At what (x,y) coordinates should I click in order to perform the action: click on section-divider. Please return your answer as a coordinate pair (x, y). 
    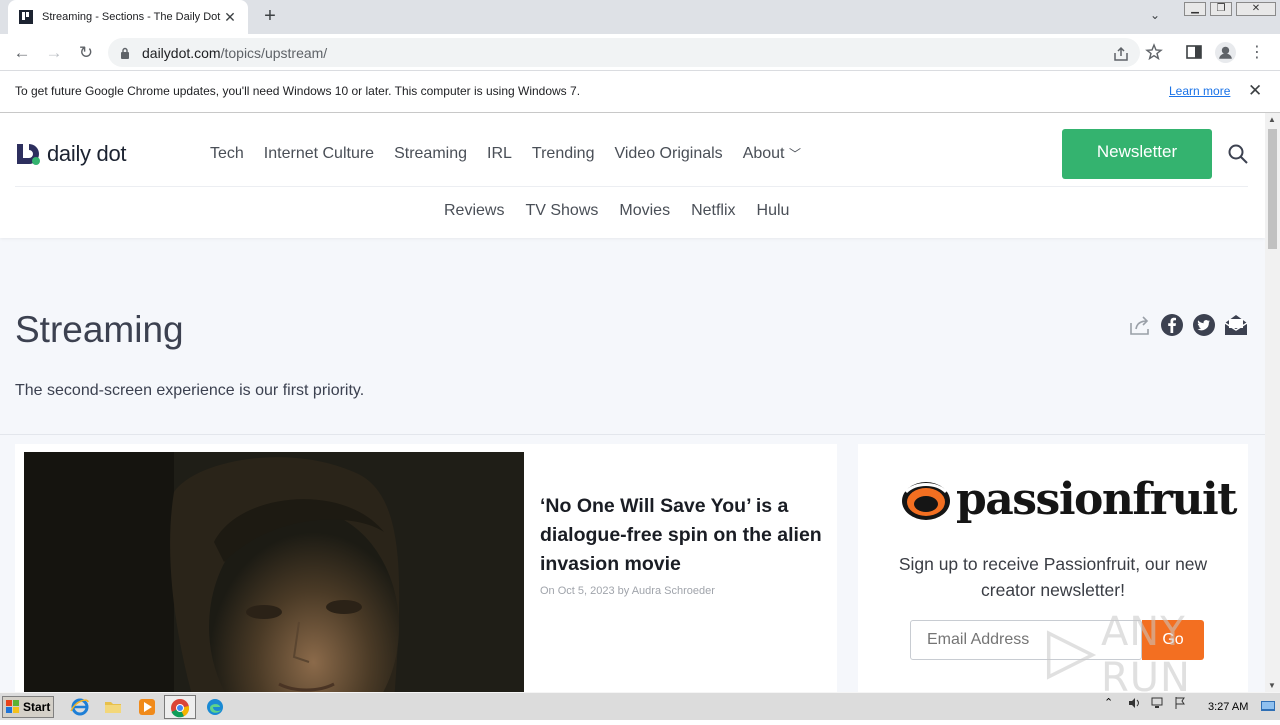
    Looking at the image, I should click on (632, 434).